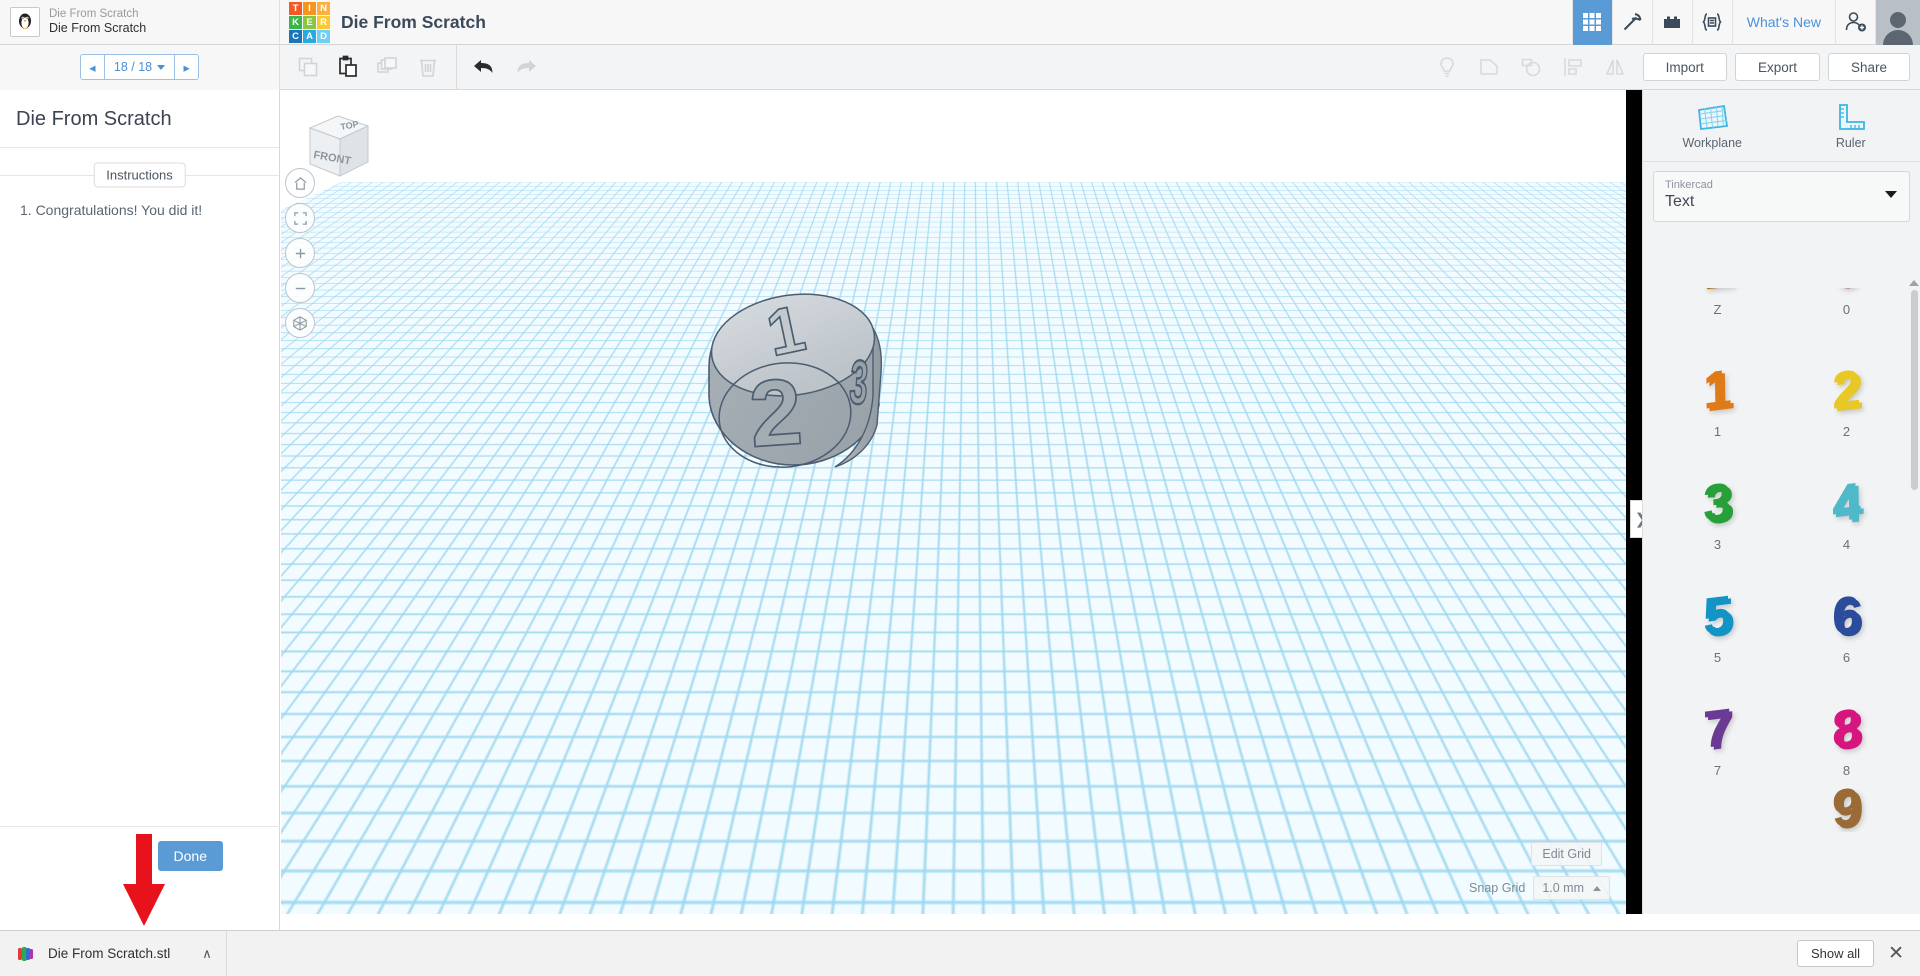 Image resolution: width=1920 pixels, height=976 pixels. What do you see at coordinates (1563, 888) in the screenshot?
I see `snap-grid-value: 1.0 mm` at bounding box center [1563, 888].